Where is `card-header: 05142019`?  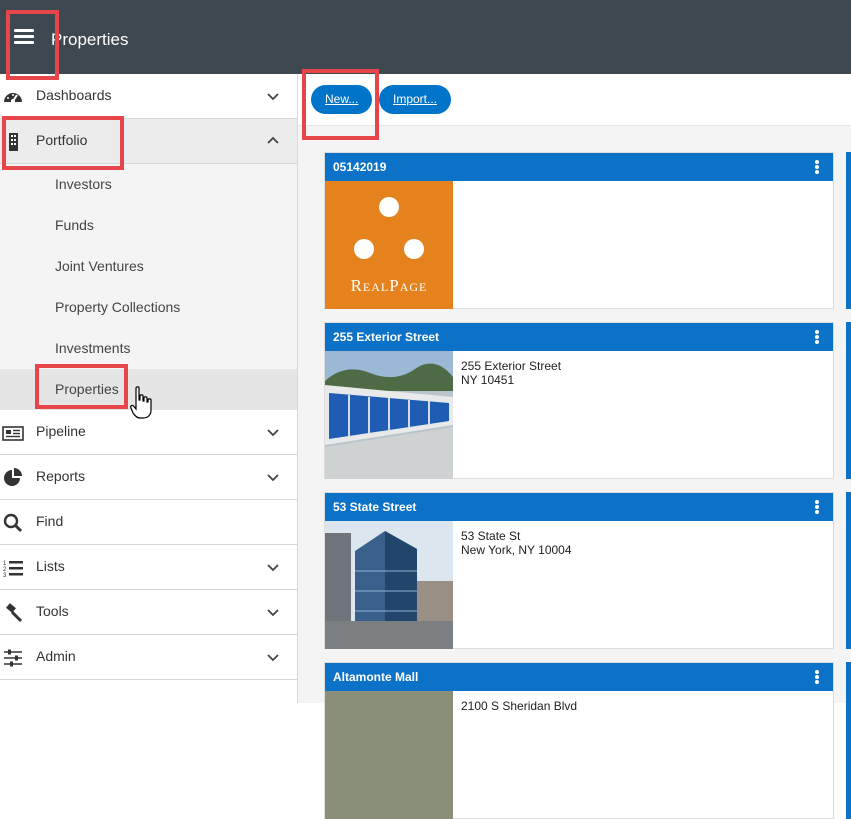 card-header: 05142019 is located at coordinates (579, 167).